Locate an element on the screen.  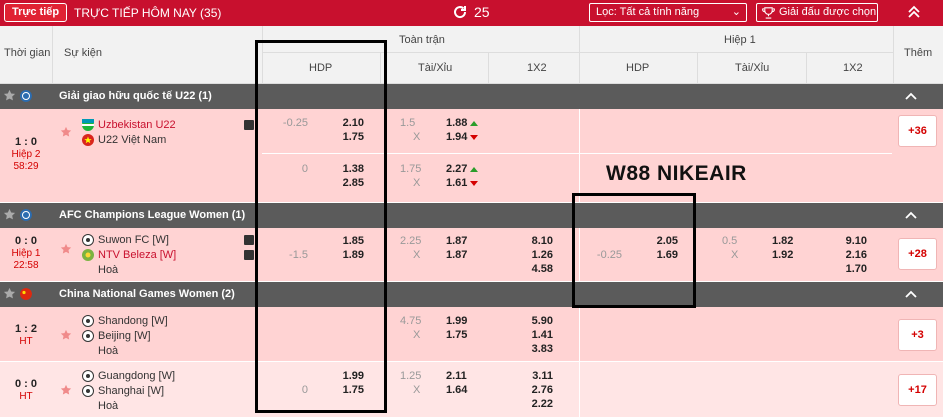
h1-ou-under-odd: 1.92 is located at coordinates (789, 255).